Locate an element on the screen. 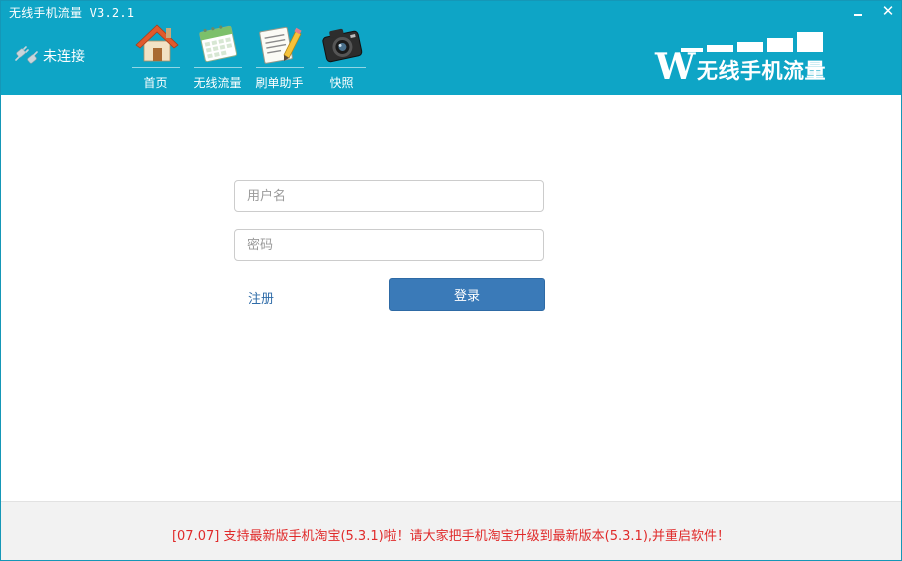  close-icon: ✕ is located at coordinates (888, 11).